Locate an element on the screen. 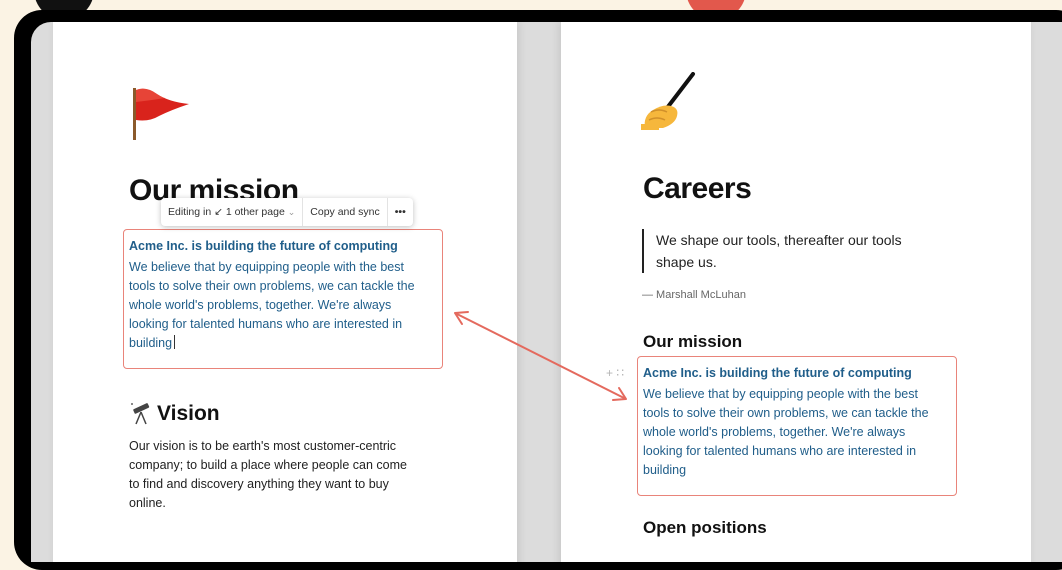  section-heading-open-positions: Open positions is located at coordinates (705, 527).